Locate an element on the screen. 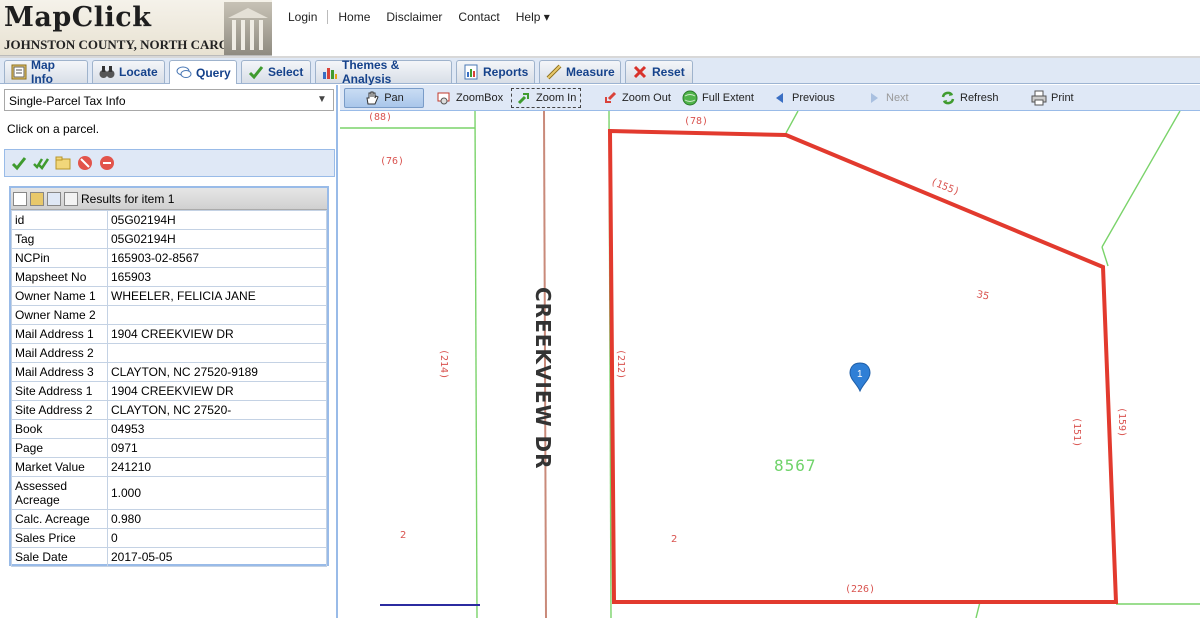 The height and width of the screenshot is (618, 1200). lot-label: 2 is located at coordinates (674, 539).